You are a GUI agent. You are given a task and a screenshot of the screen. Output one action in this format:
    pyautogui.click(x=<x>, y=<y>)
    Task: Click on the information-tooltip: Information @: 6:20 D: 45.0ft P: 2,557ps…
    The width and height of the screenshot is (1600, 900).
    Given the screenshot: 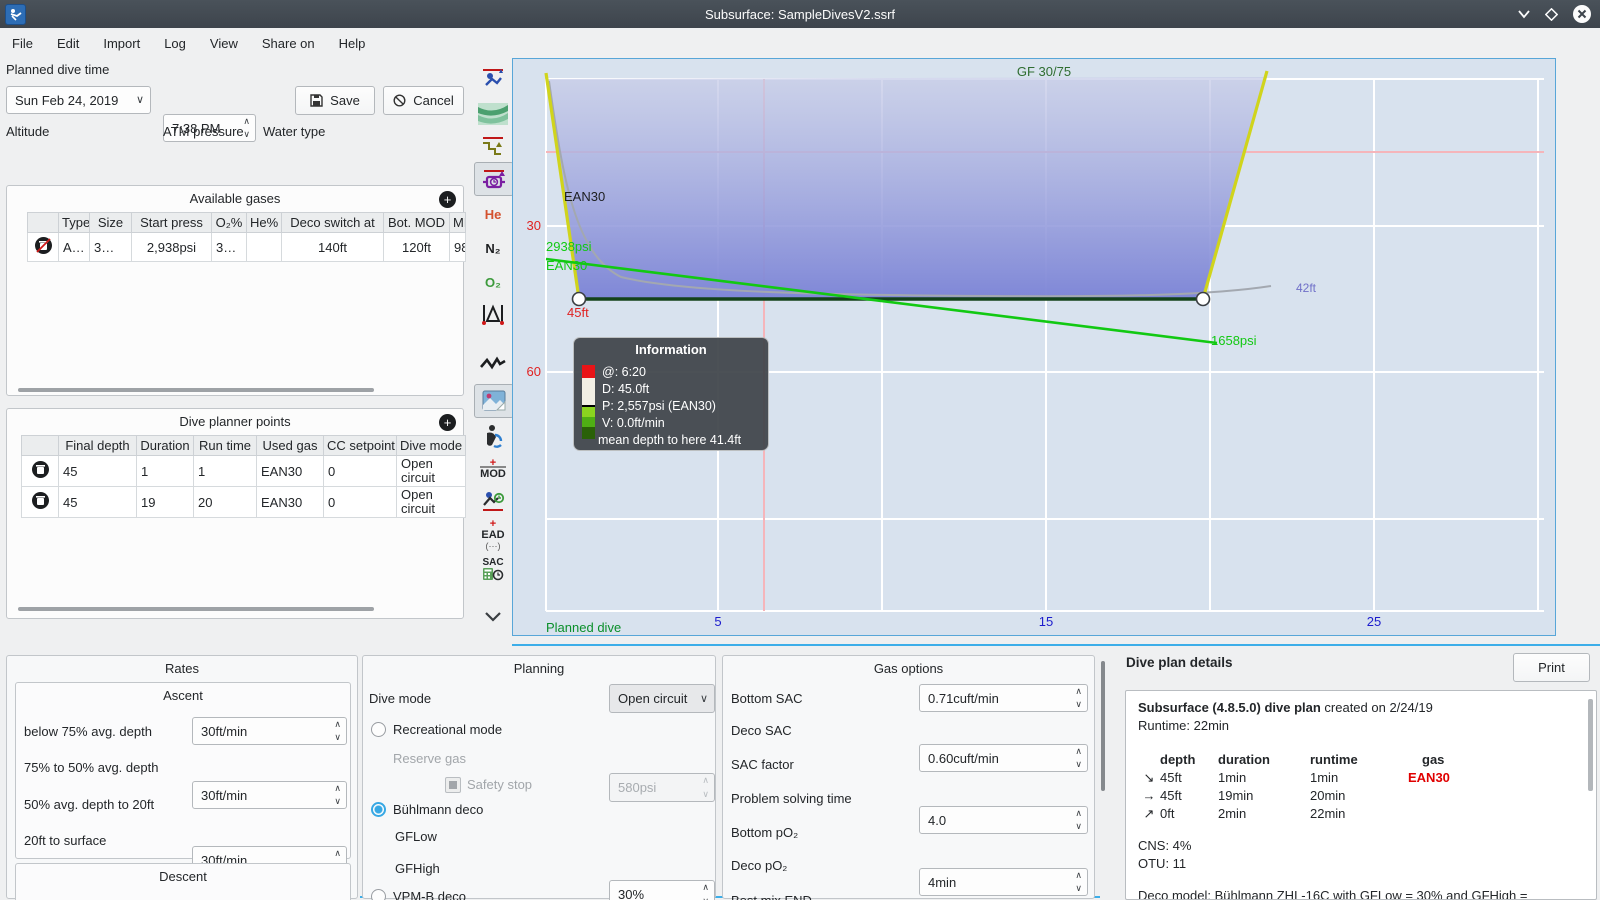 What is the action you would take?
    pyautogui.click(x=671, y=394)
    